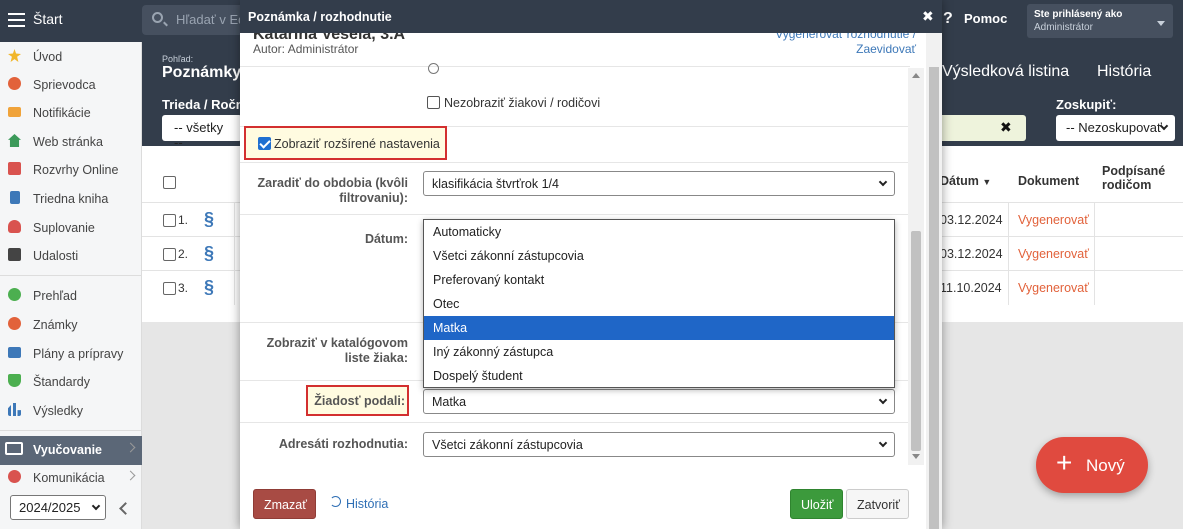 Image resolution: width=1183 pixels, height=529 pixels. What do you see at coordinates (71, 382) in the screenshot?
I see `sidebar-item-standardy: Štandardy` at bounding box center [71, 382].